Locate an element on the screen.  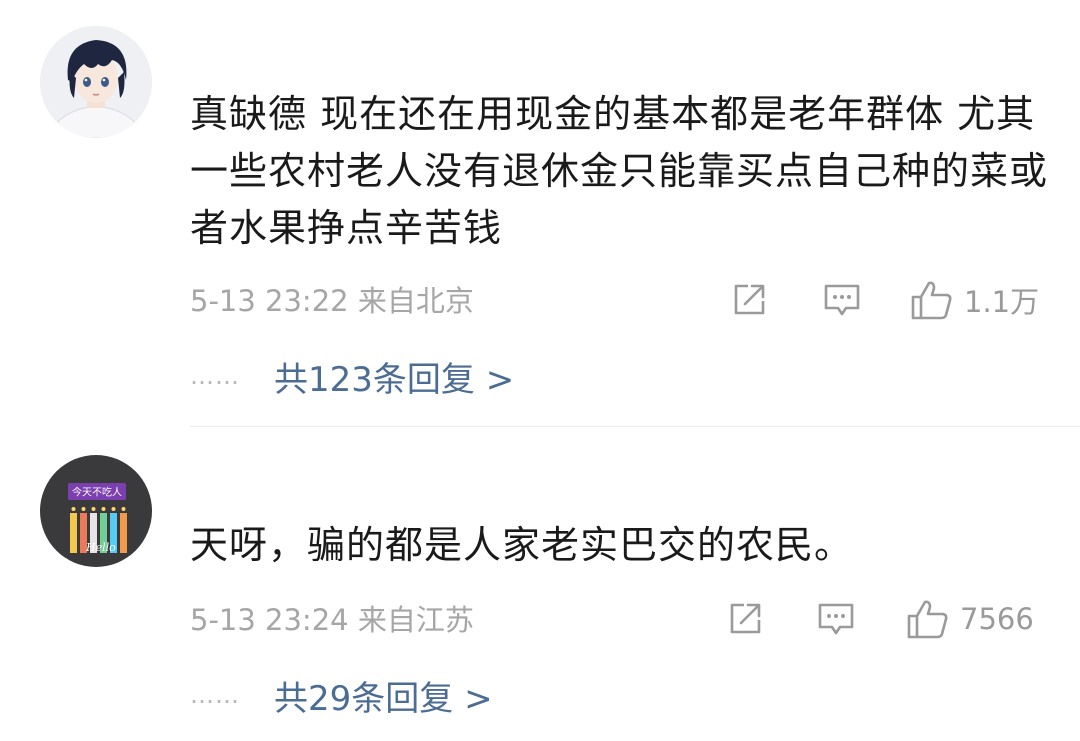
like-count: 7566 is located at coordinates (997, 619).